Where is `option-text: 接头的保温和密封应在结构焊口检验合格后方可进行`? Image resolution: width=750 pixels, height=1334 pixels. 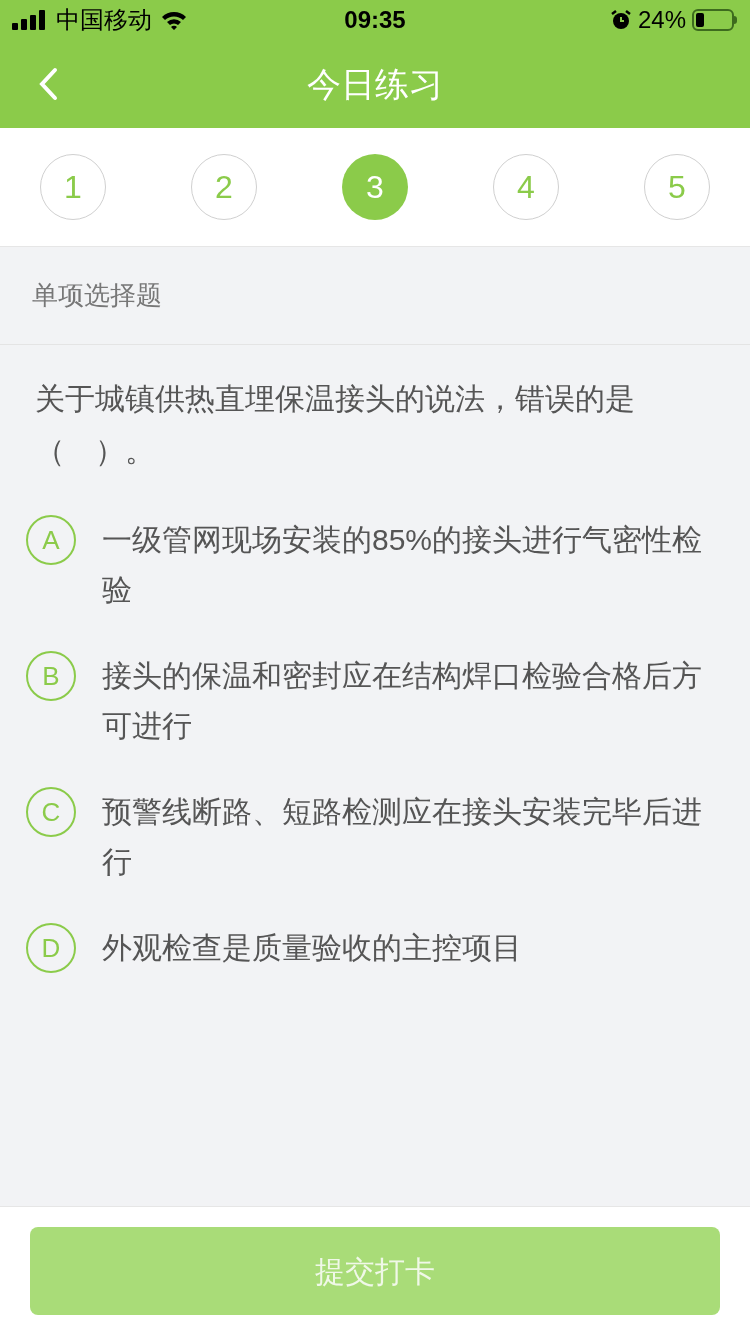
option-text: 接头的保温和密封应在结构焊口检验合格后方可进行 is located at coordinates (402, 701).